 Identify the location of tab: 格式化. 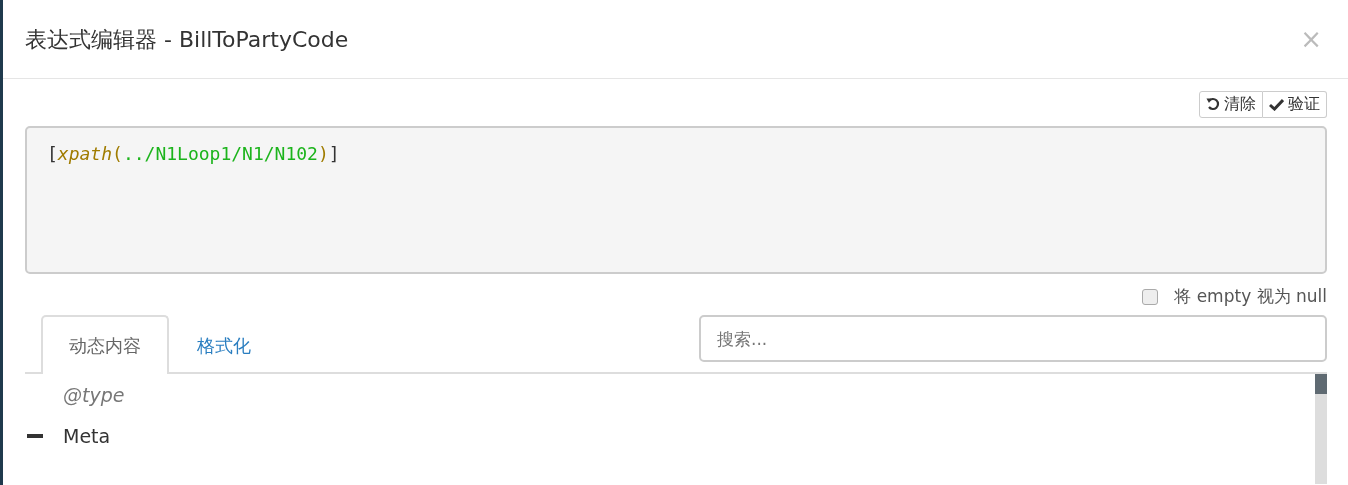
(224, 345).